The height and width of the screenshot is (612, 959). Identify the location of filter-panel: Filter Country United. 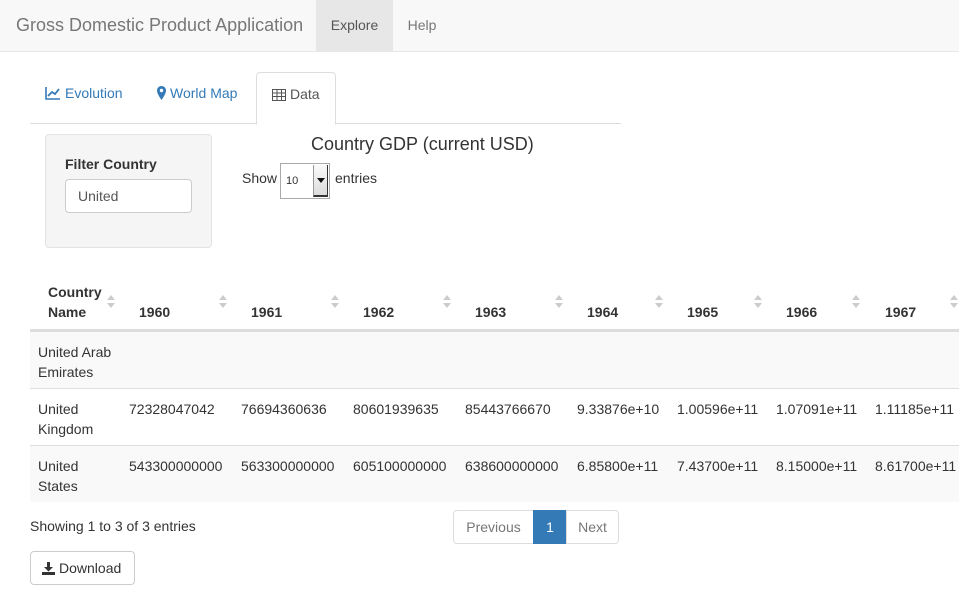
(128, 191).